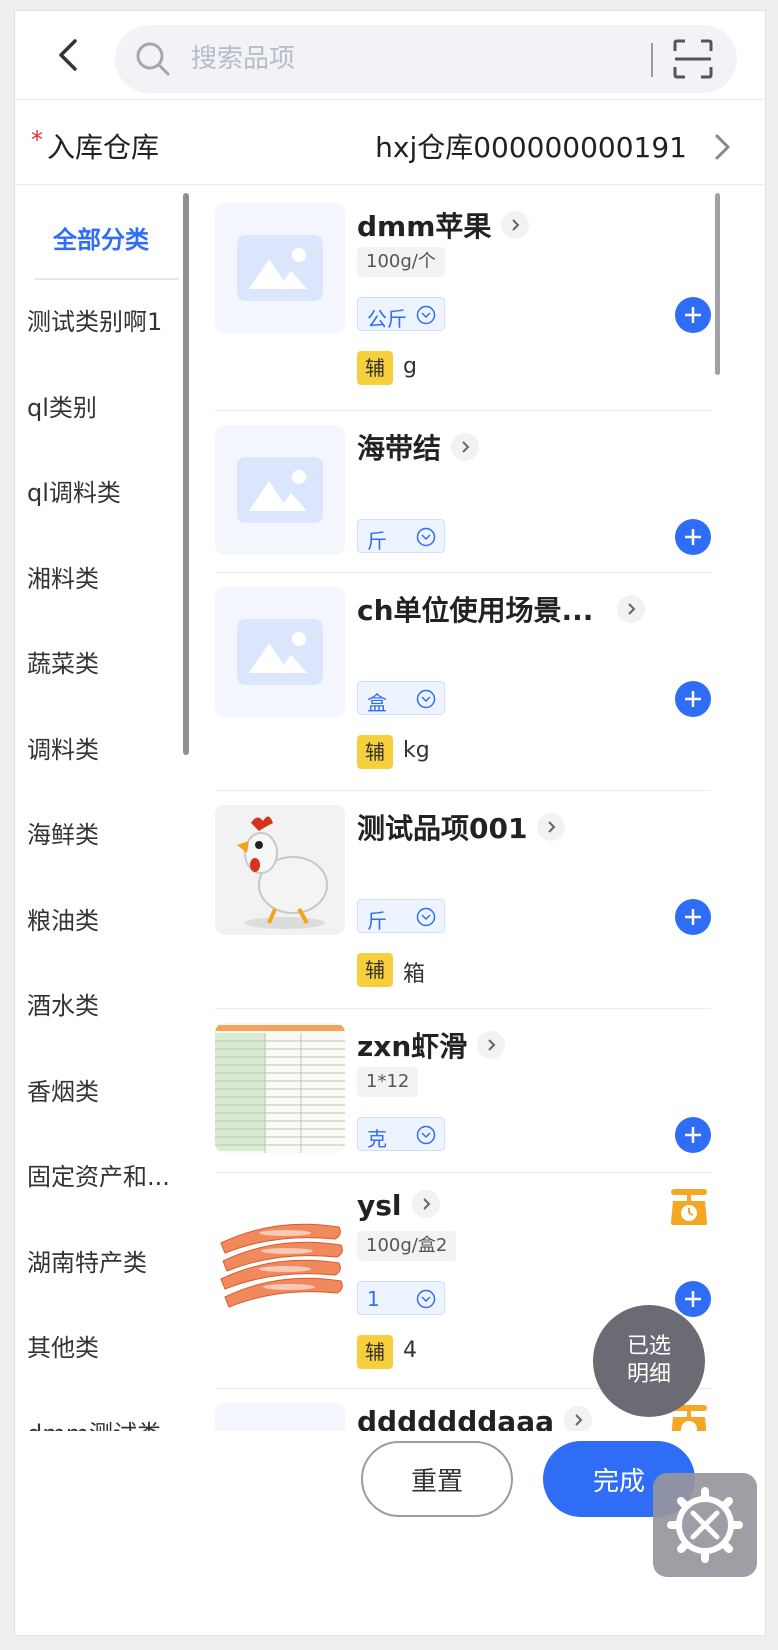 This screenshot has width=778, height=1650. Describe the element at coordinates (693, 59) in the screenshot. I see `scan-icon` at that location.